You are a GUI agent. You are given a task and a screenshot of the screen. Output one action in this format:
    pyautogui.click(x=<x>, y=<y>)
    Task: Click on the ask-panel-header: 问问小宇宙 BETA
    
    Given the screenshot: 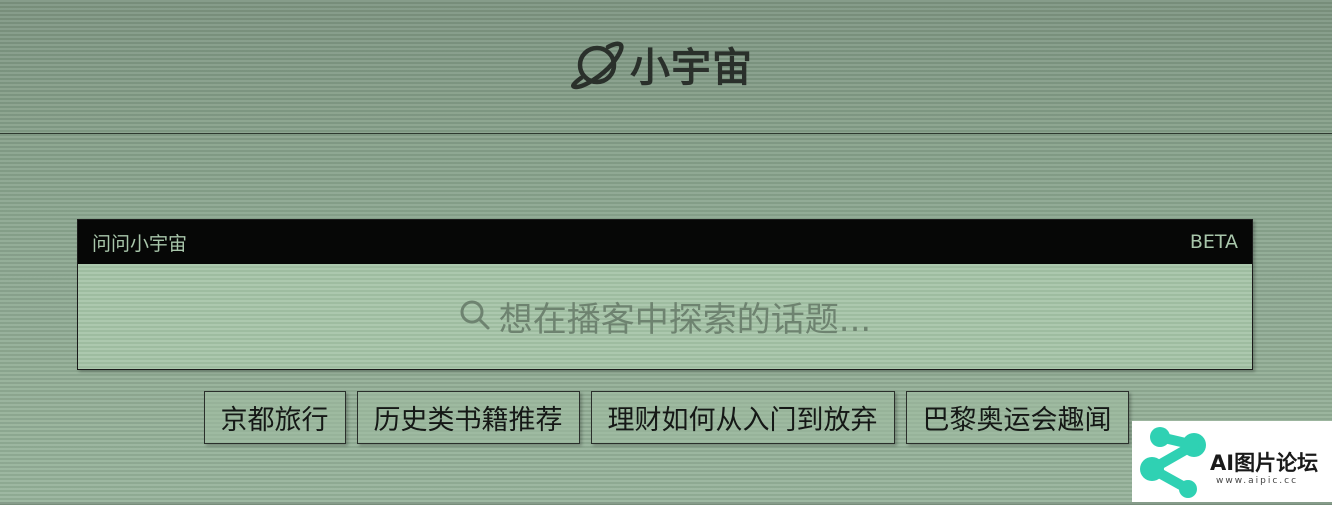 What is the action you would take?
    pyautogui.click(x=665, y=242)
    